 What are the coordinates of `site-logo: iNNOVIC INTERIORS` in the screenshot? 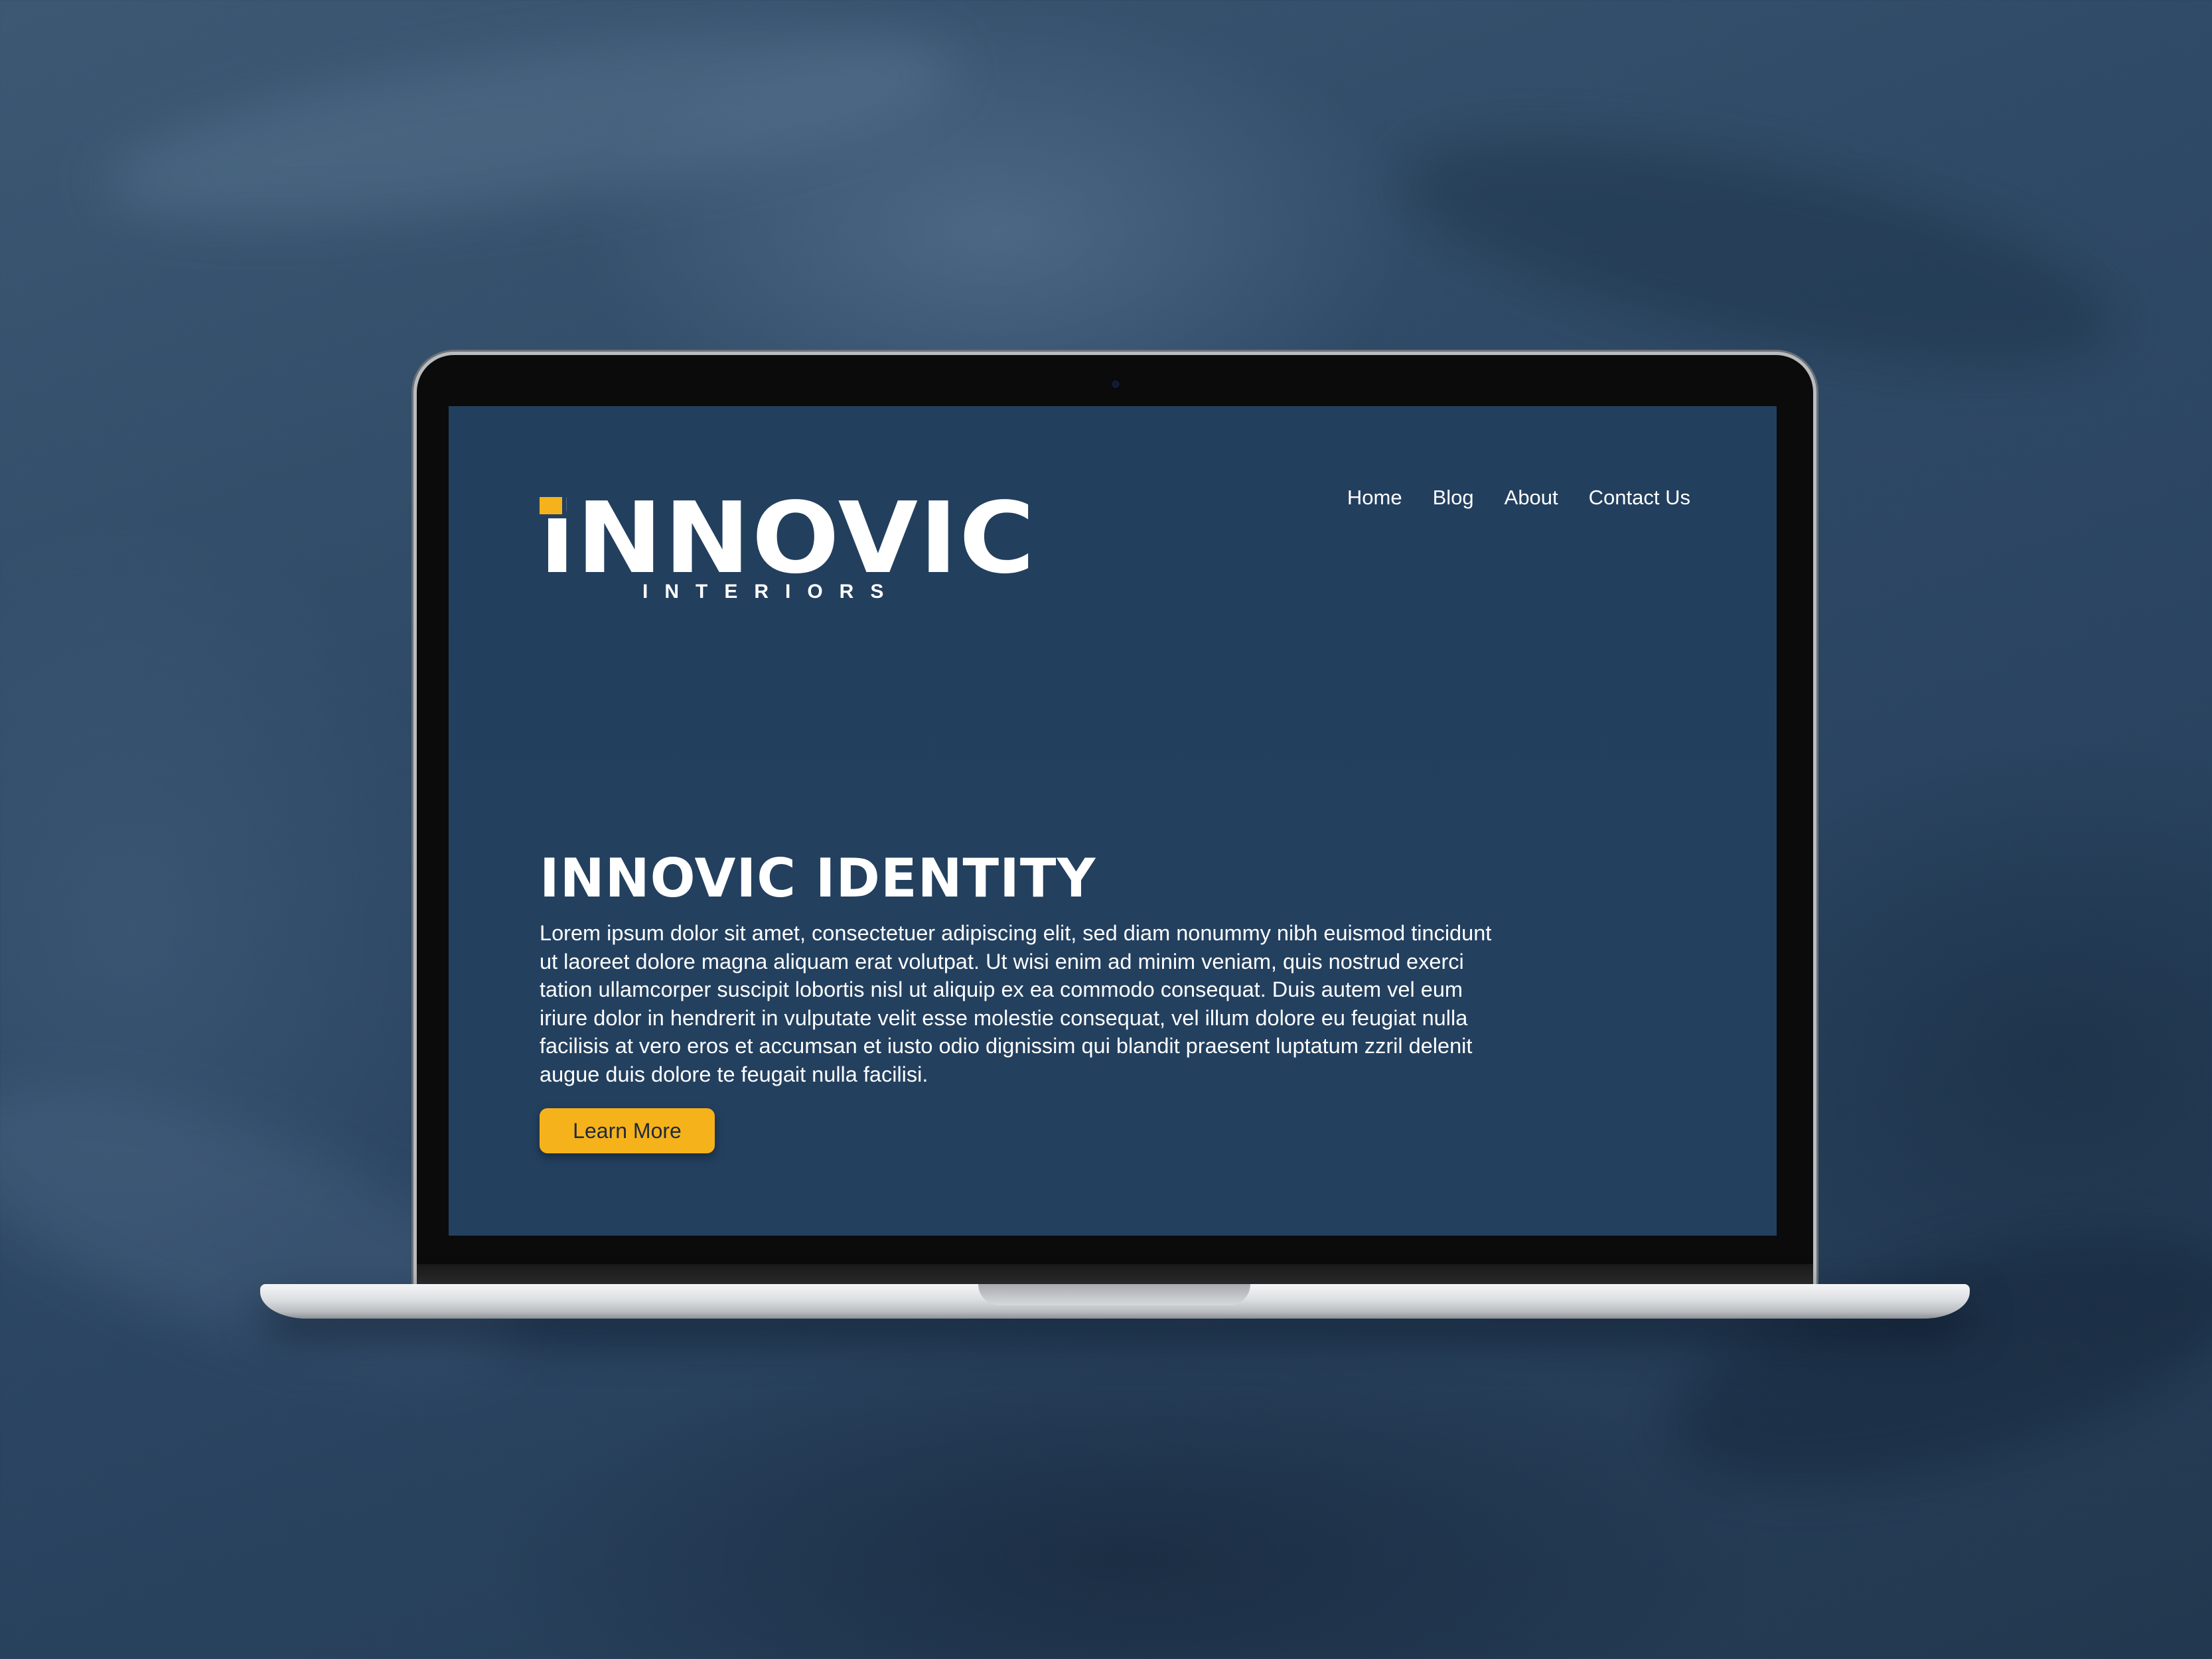 It's located at (787, 546).